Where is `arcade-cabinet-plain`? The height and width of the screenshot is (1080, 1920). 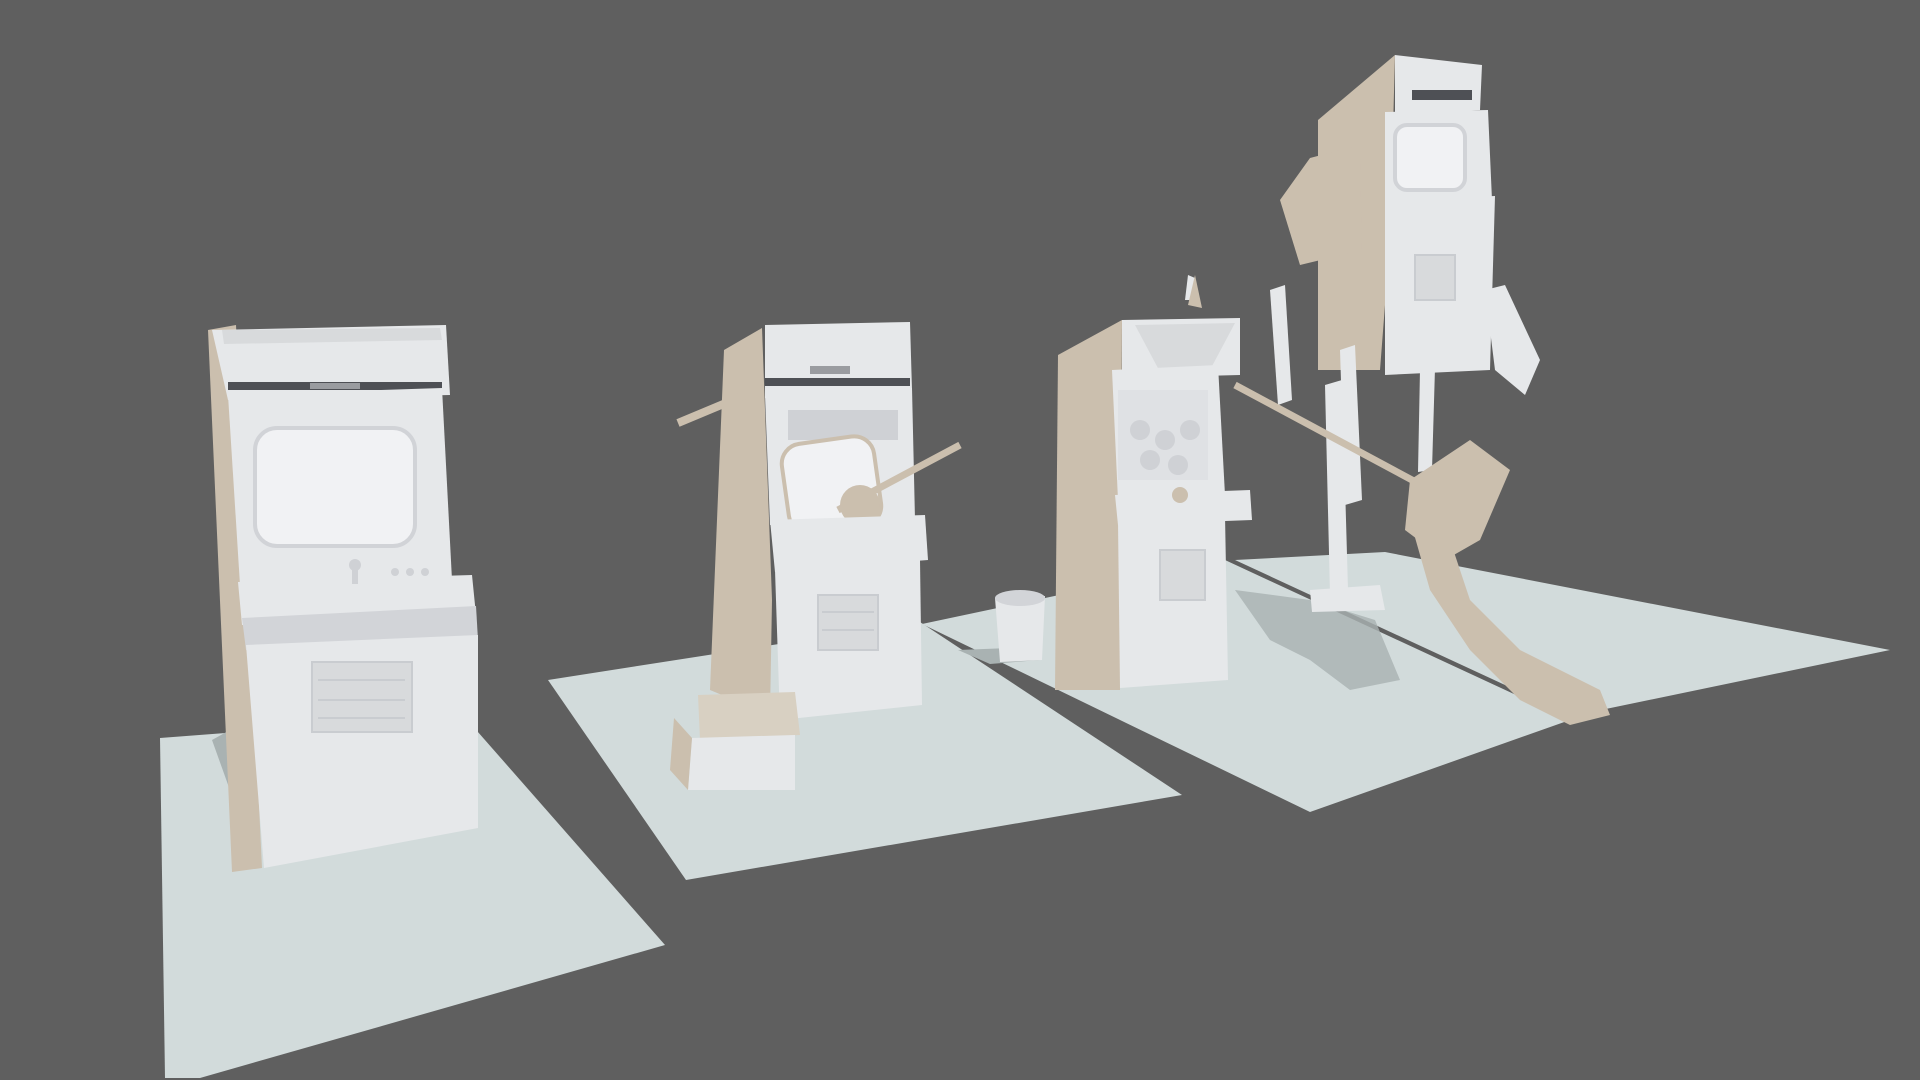 arcade-cabinet-plain is located at coordinates (343, 598).